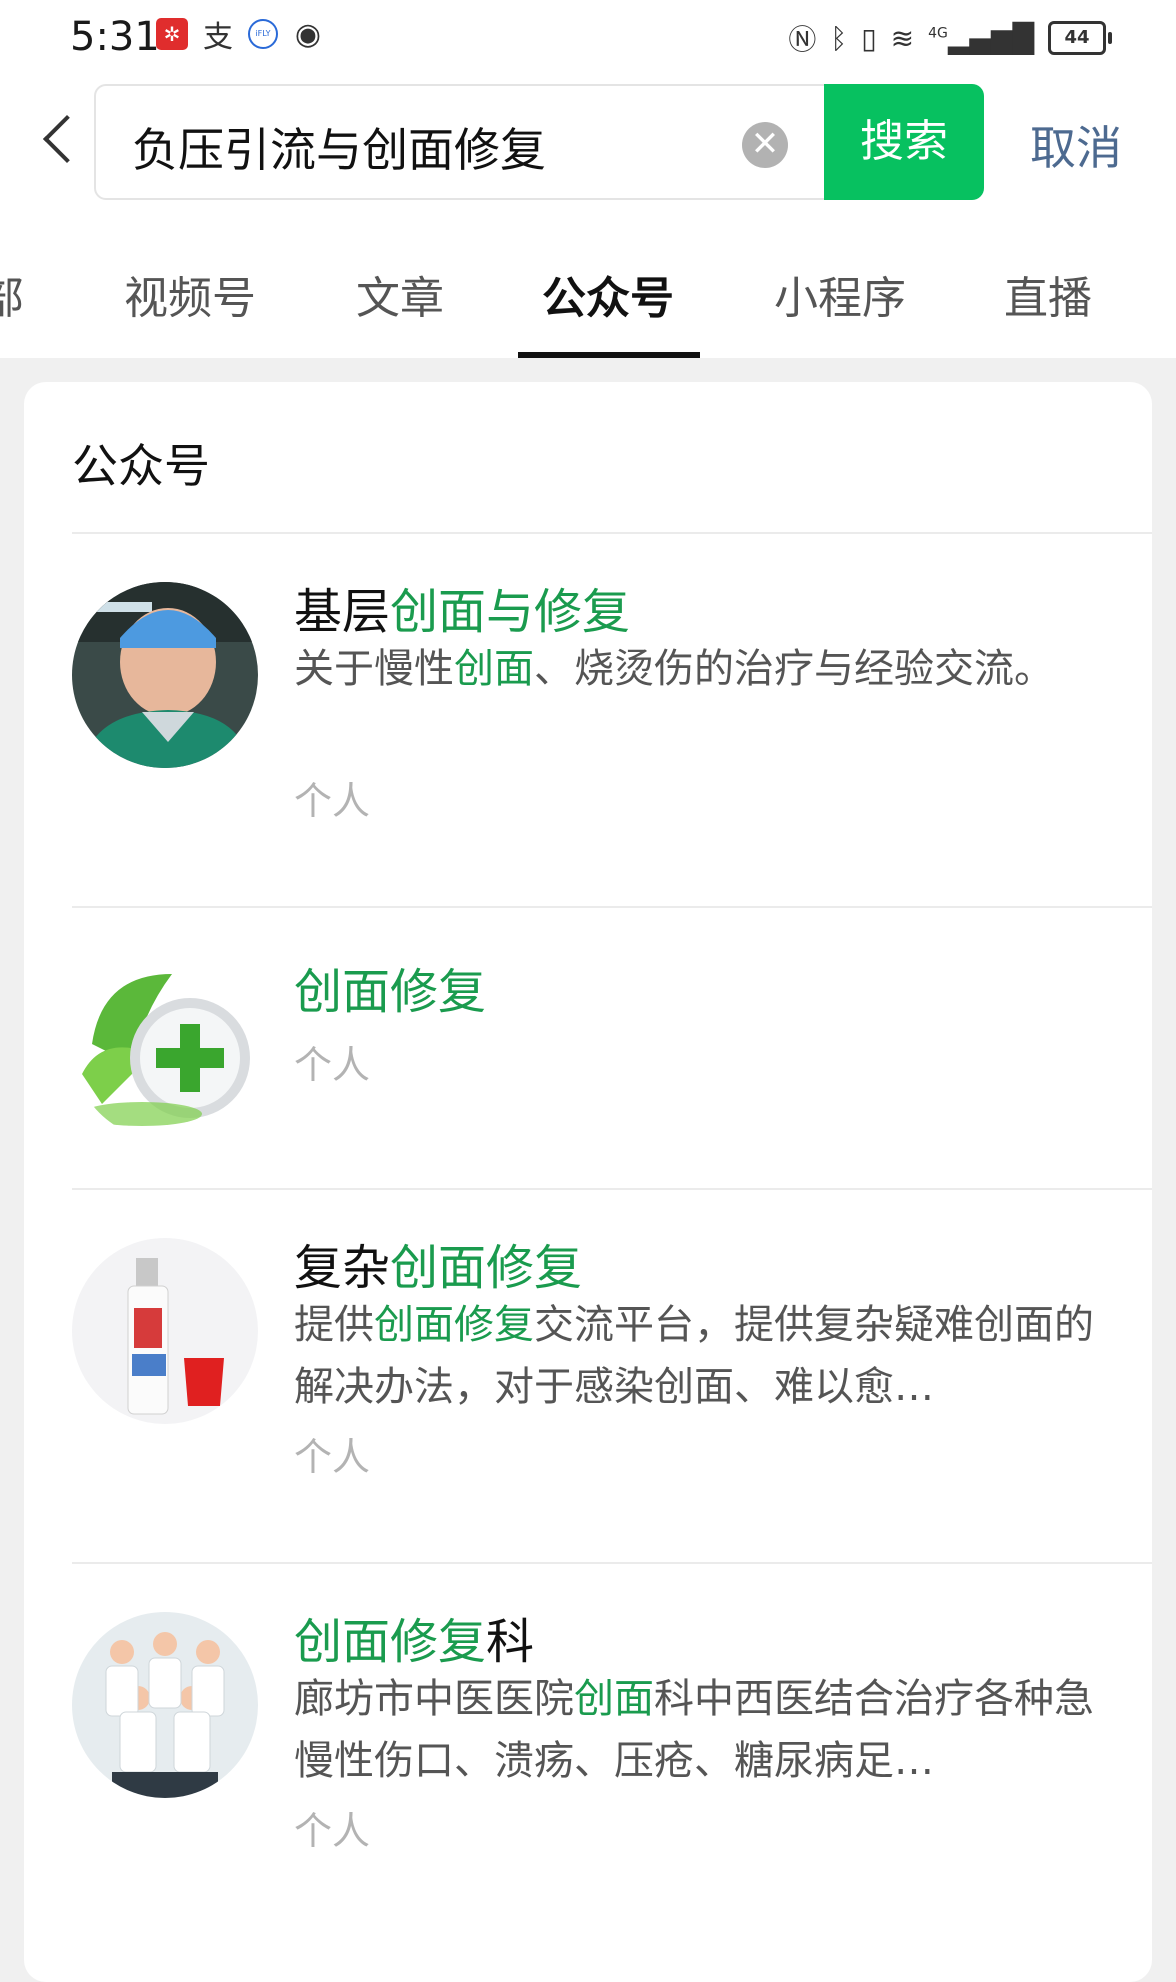 The image size is (1176, 1982). Describe the element at coordinates (609, 355) in the screenshot. I see `active-tab-indicator` at that location.